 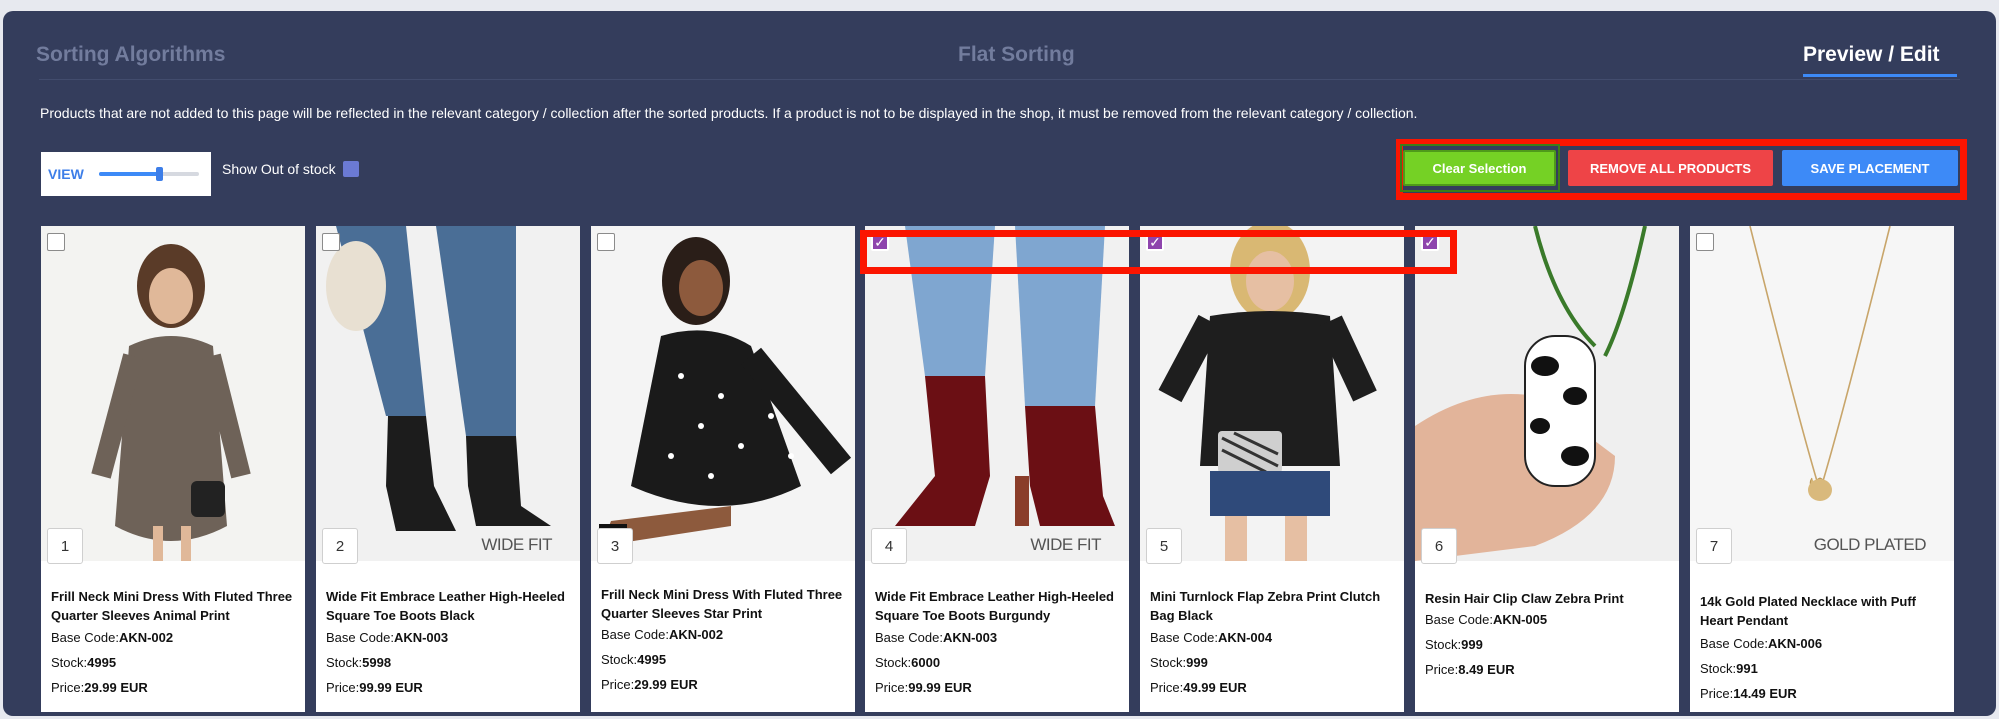 I want to click on product-position: 4, so click(x=889, y=546).